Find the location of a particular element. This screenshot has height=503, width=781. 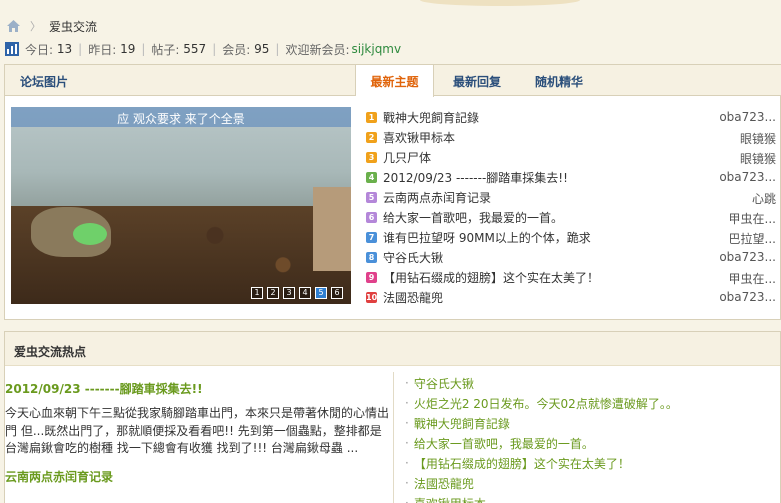

stat-welcome-label: 欢迎新会员: is located at coordinates (317, 49).